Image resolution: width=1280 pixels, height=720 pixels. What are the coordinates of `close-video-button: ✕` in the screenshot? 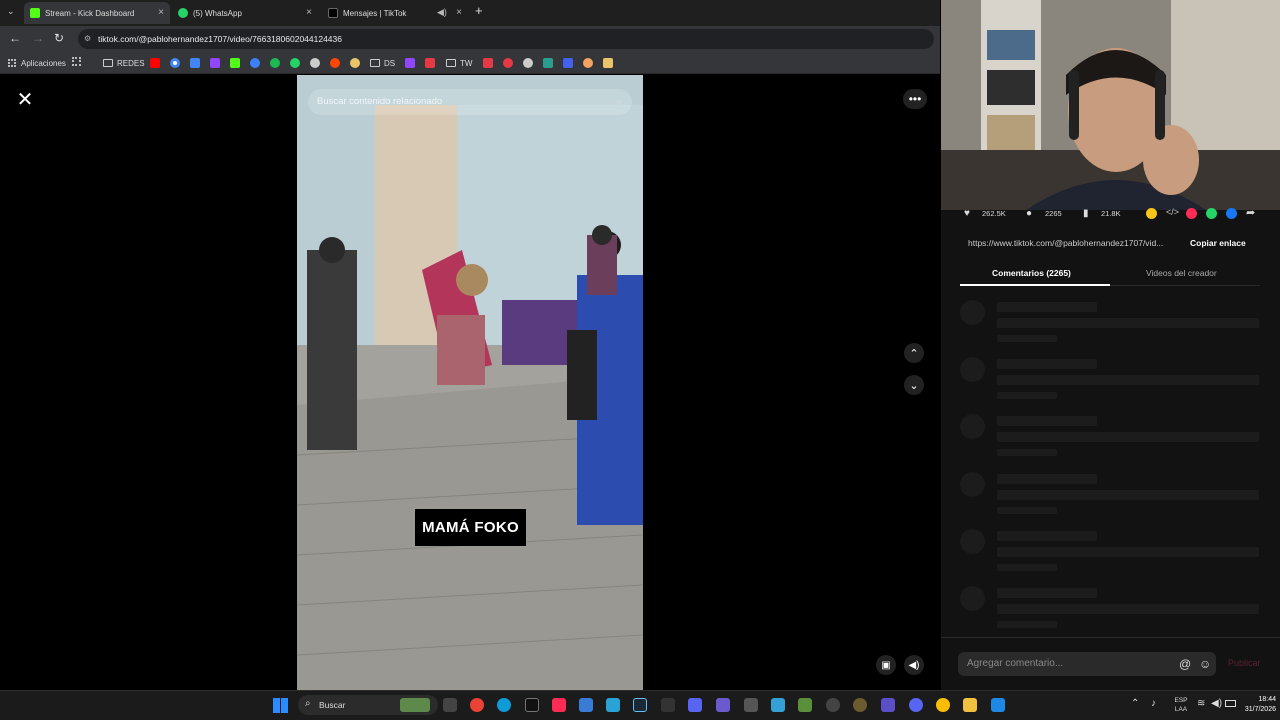 It's located at (25, 101).